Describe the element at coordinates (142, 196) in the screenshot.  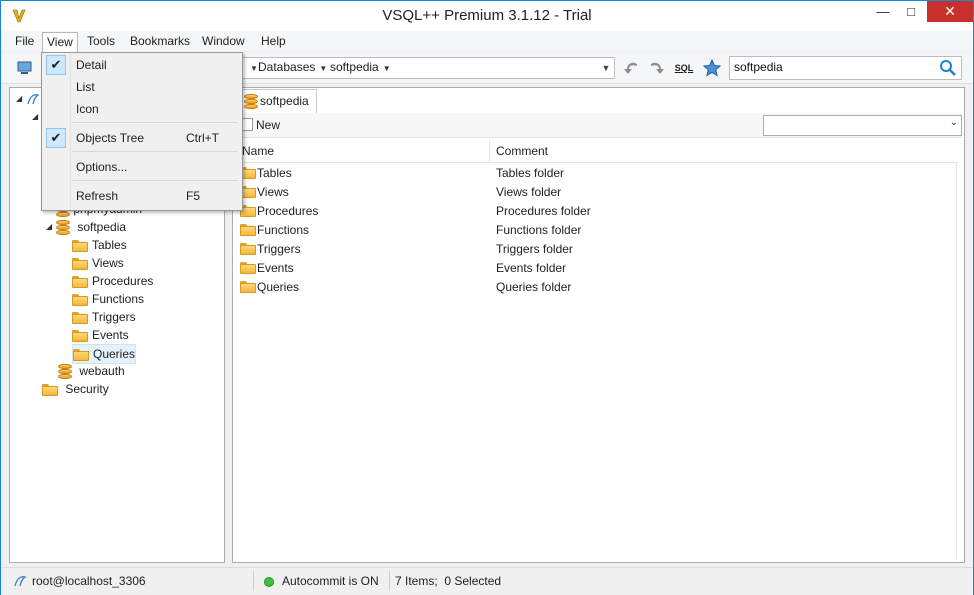
I see `menu-item-refresh: Refresh F5` at that location.